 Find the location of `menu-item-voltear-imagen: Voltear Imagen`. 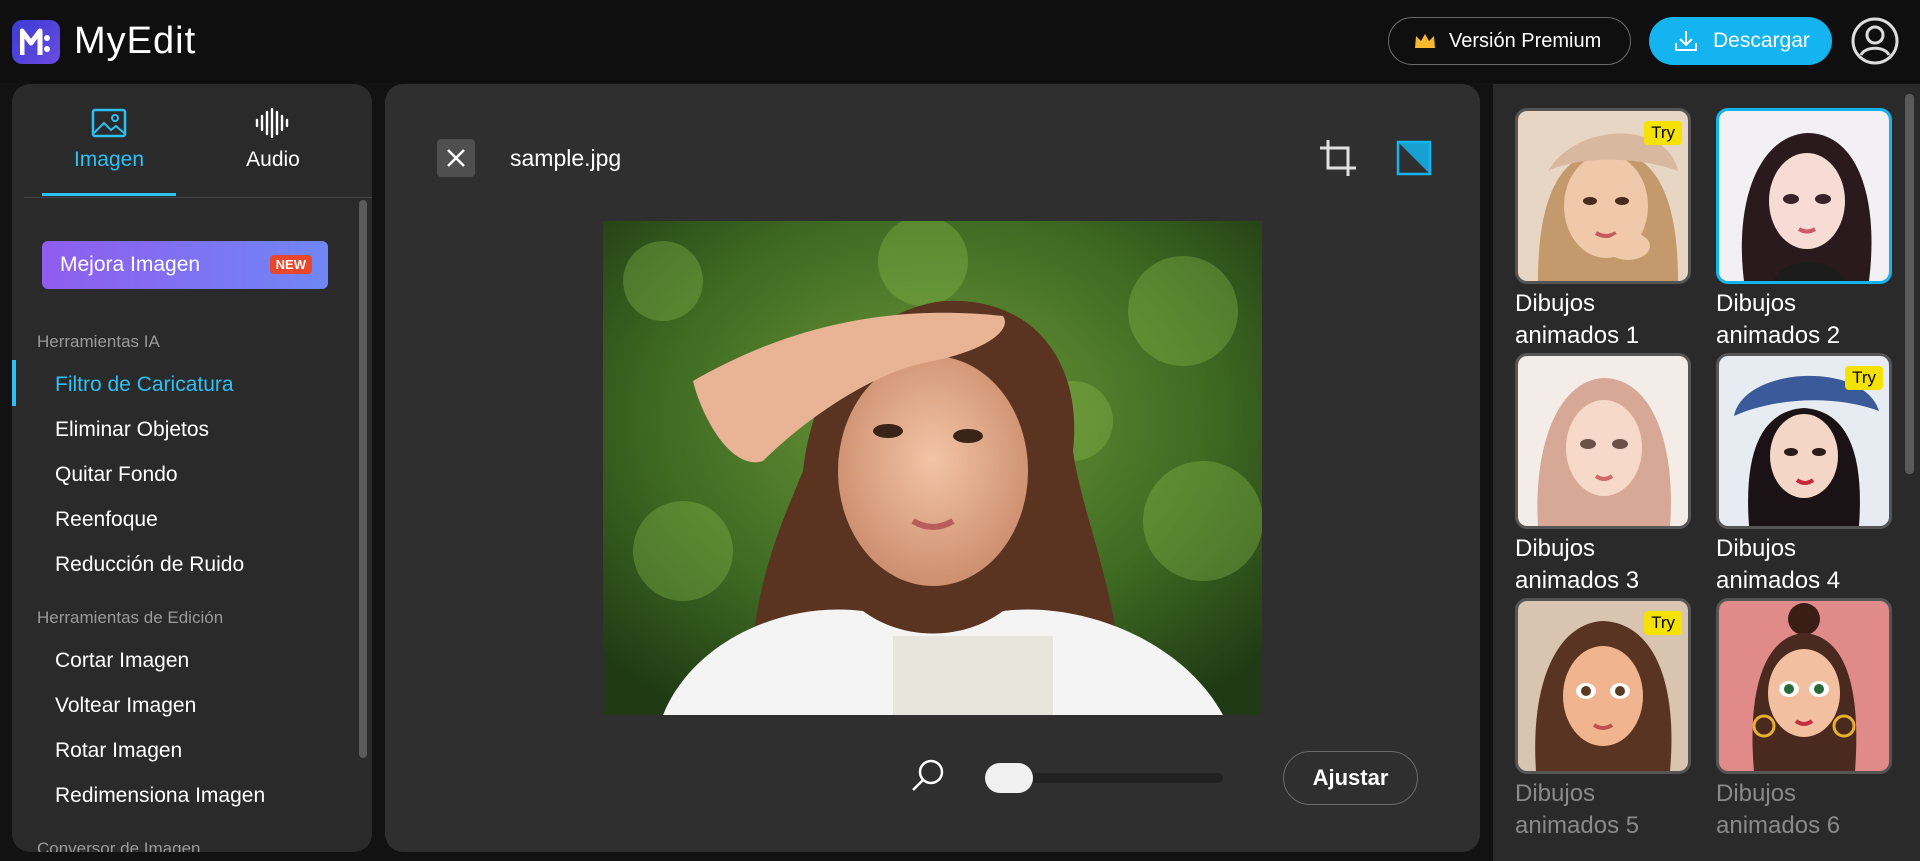

menu-item-voltear-imagen: Voltear Imagen is located at coordinates (125, 706).